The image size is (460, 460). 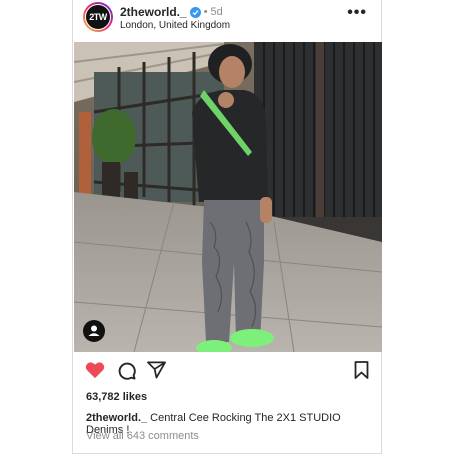 What do you see at coordinates (153, 12) in the screenshot?
I see `username-link: 2theworld._` at bounding box center [153, 12].